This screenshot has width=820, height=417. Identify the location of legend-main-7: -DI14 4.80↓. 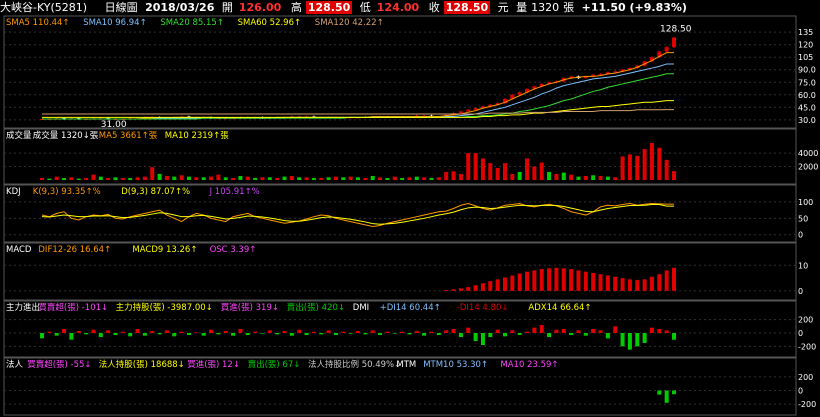
(483, 308).